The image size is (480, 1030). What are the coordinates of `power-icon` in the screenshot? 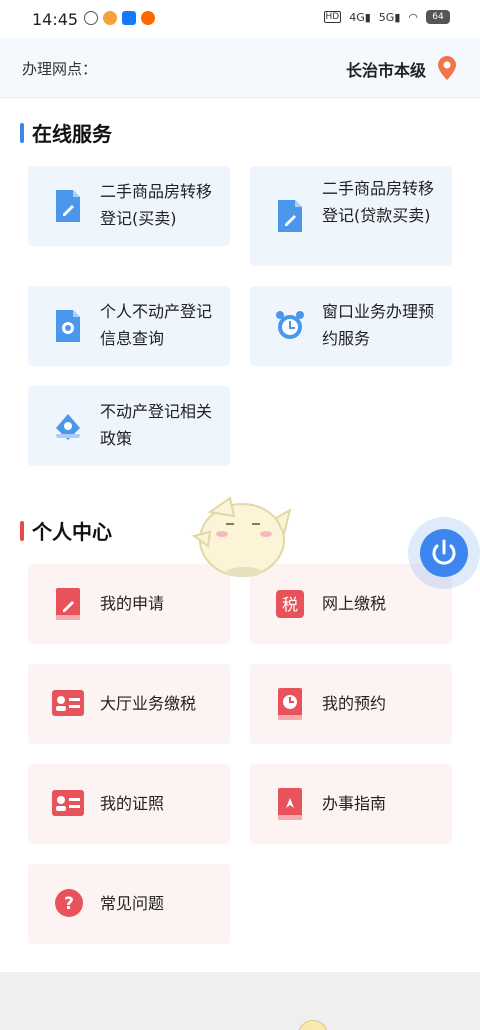 It's located at (444, 552).